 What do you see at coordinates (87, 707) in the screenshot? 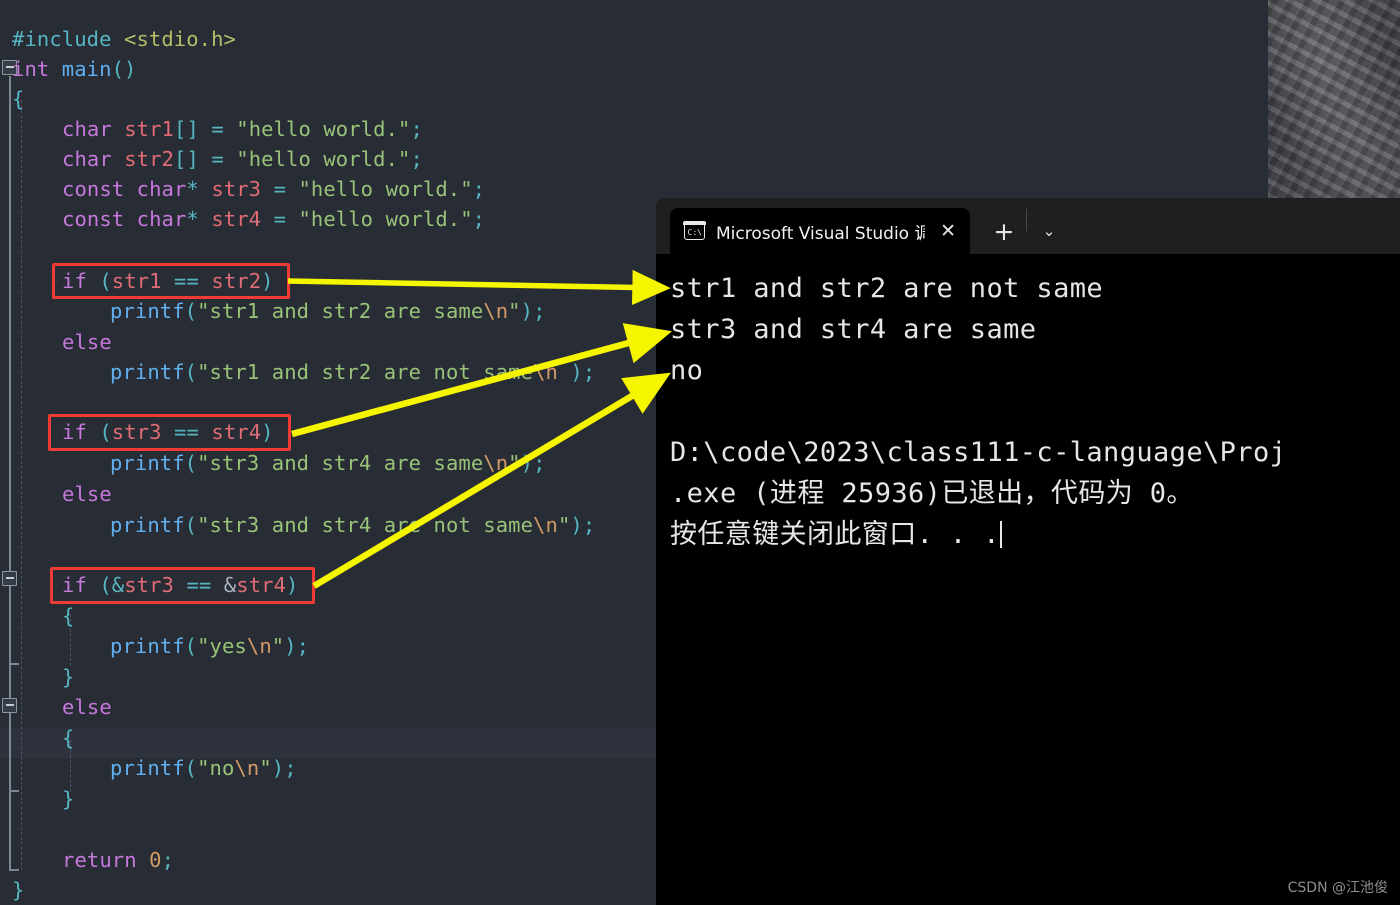
I see `code-line-23: else` at bounding box center [87, 707].